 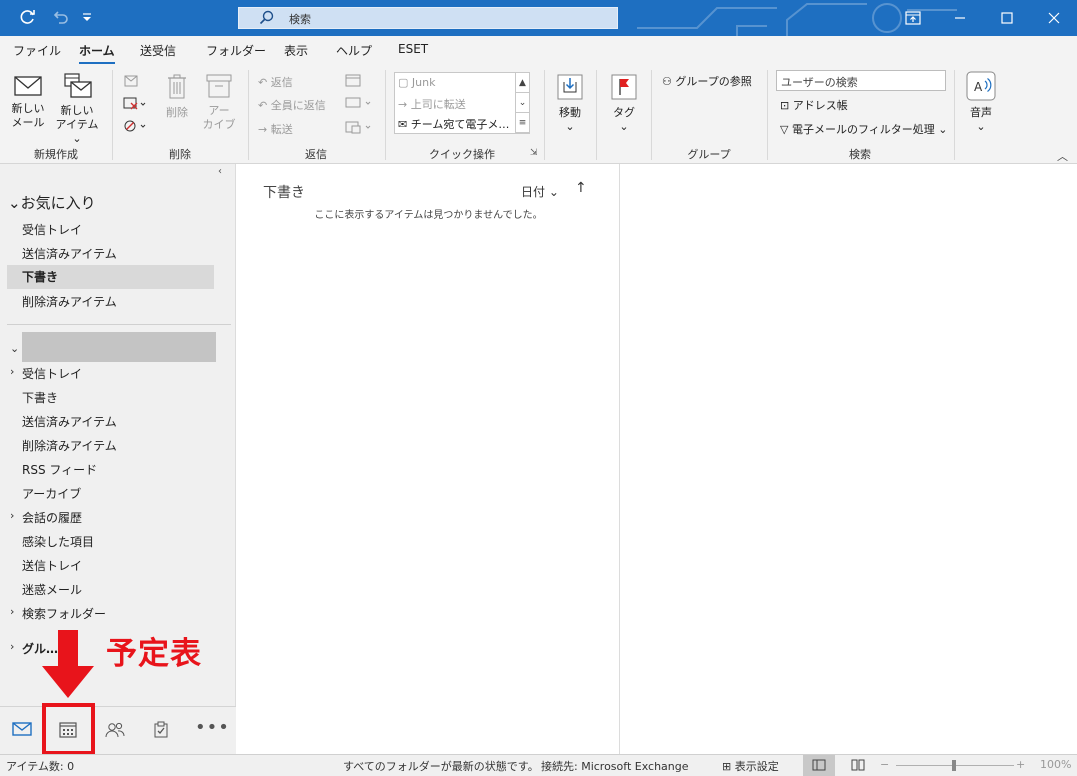 I want to click on more-respond-icon, so click(x=359, y=128).